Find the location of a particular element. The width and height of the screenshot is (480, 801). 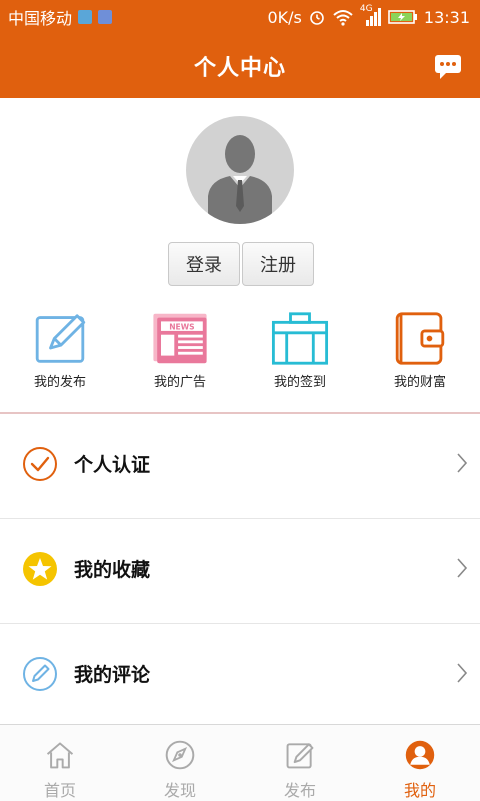

battery-icon is located at coordinates (402, 17).